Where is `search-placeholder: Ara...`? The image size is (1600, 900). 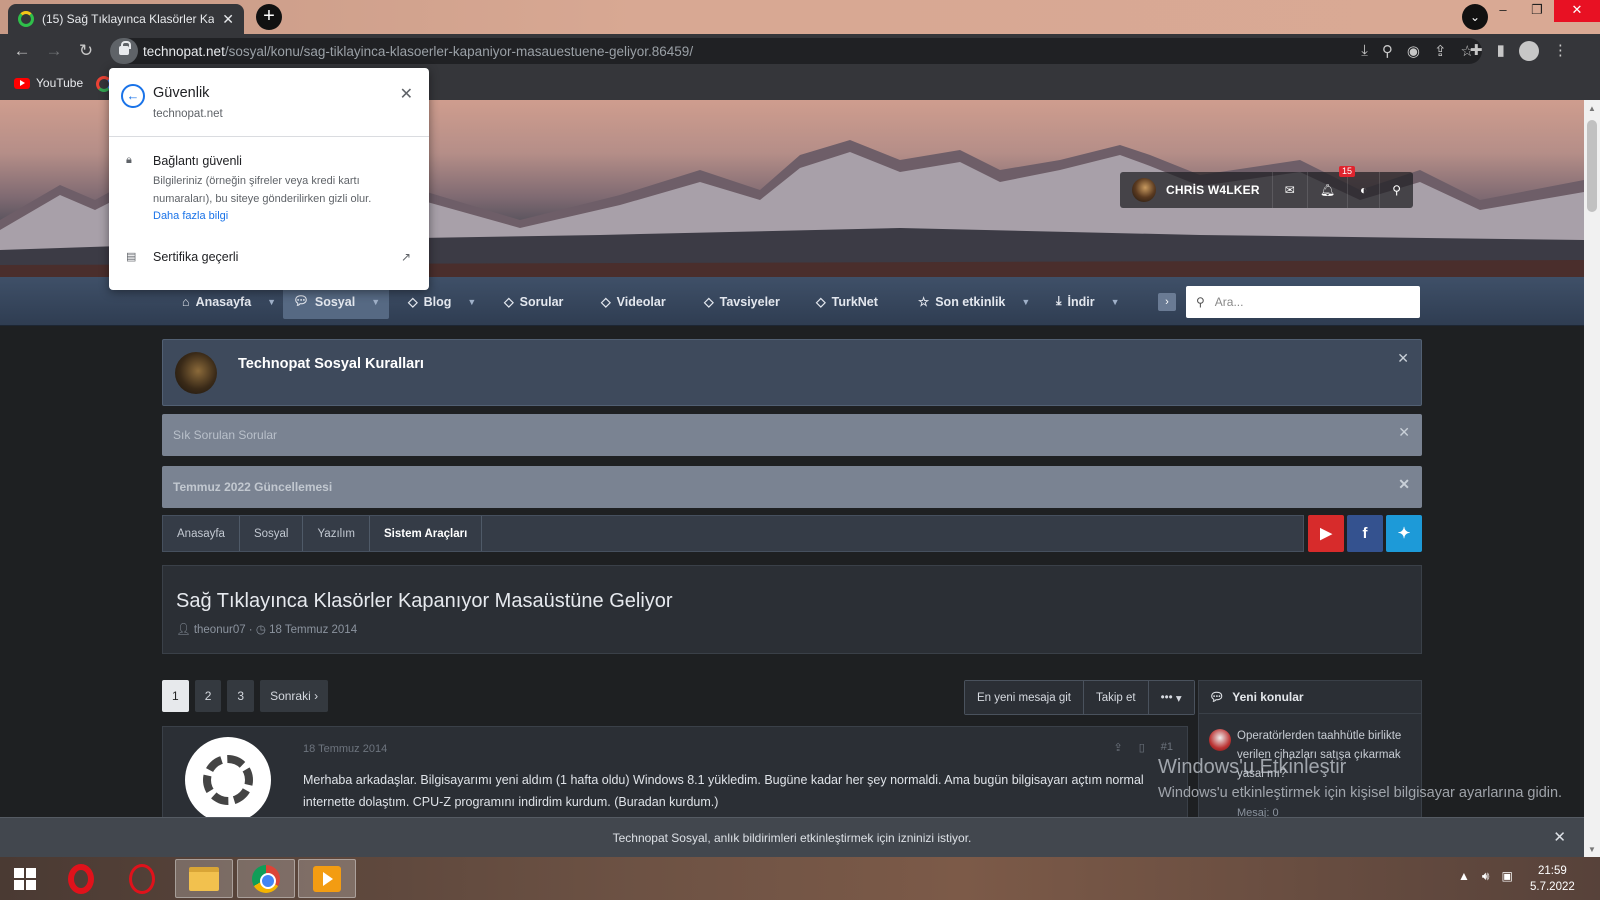
search-placeholder: Ara... is located at coordinates (1229, 302).